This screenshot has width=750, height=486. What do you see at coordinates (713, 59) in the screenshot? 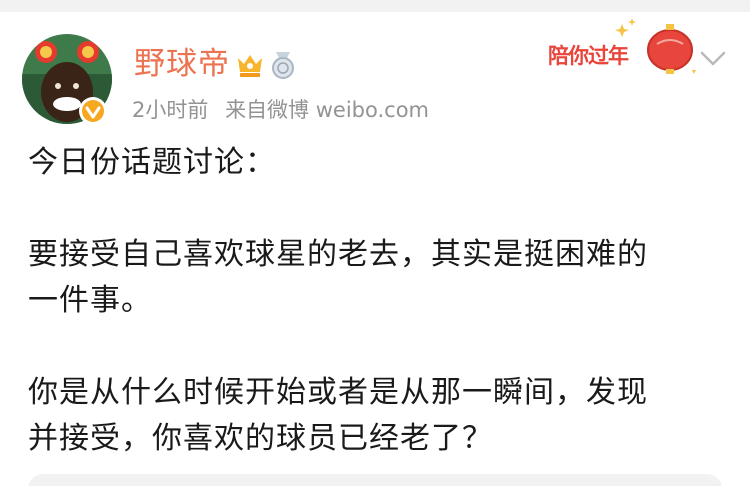
I see `chevron-down-icon` at bounding box center [713, 59].